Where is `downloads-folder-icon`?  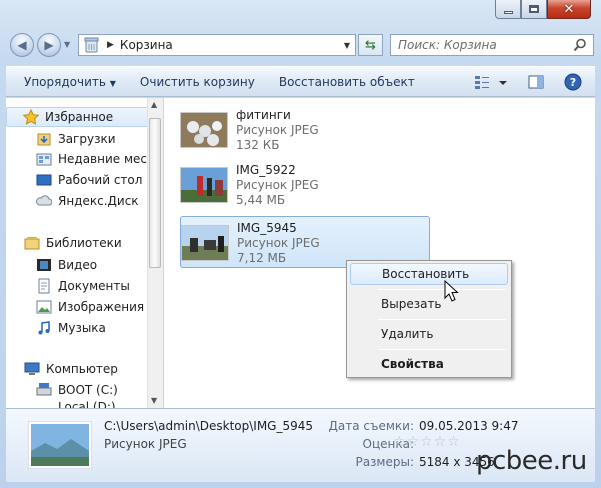
downloads-folder-icon is located at coordinates (44, 139).